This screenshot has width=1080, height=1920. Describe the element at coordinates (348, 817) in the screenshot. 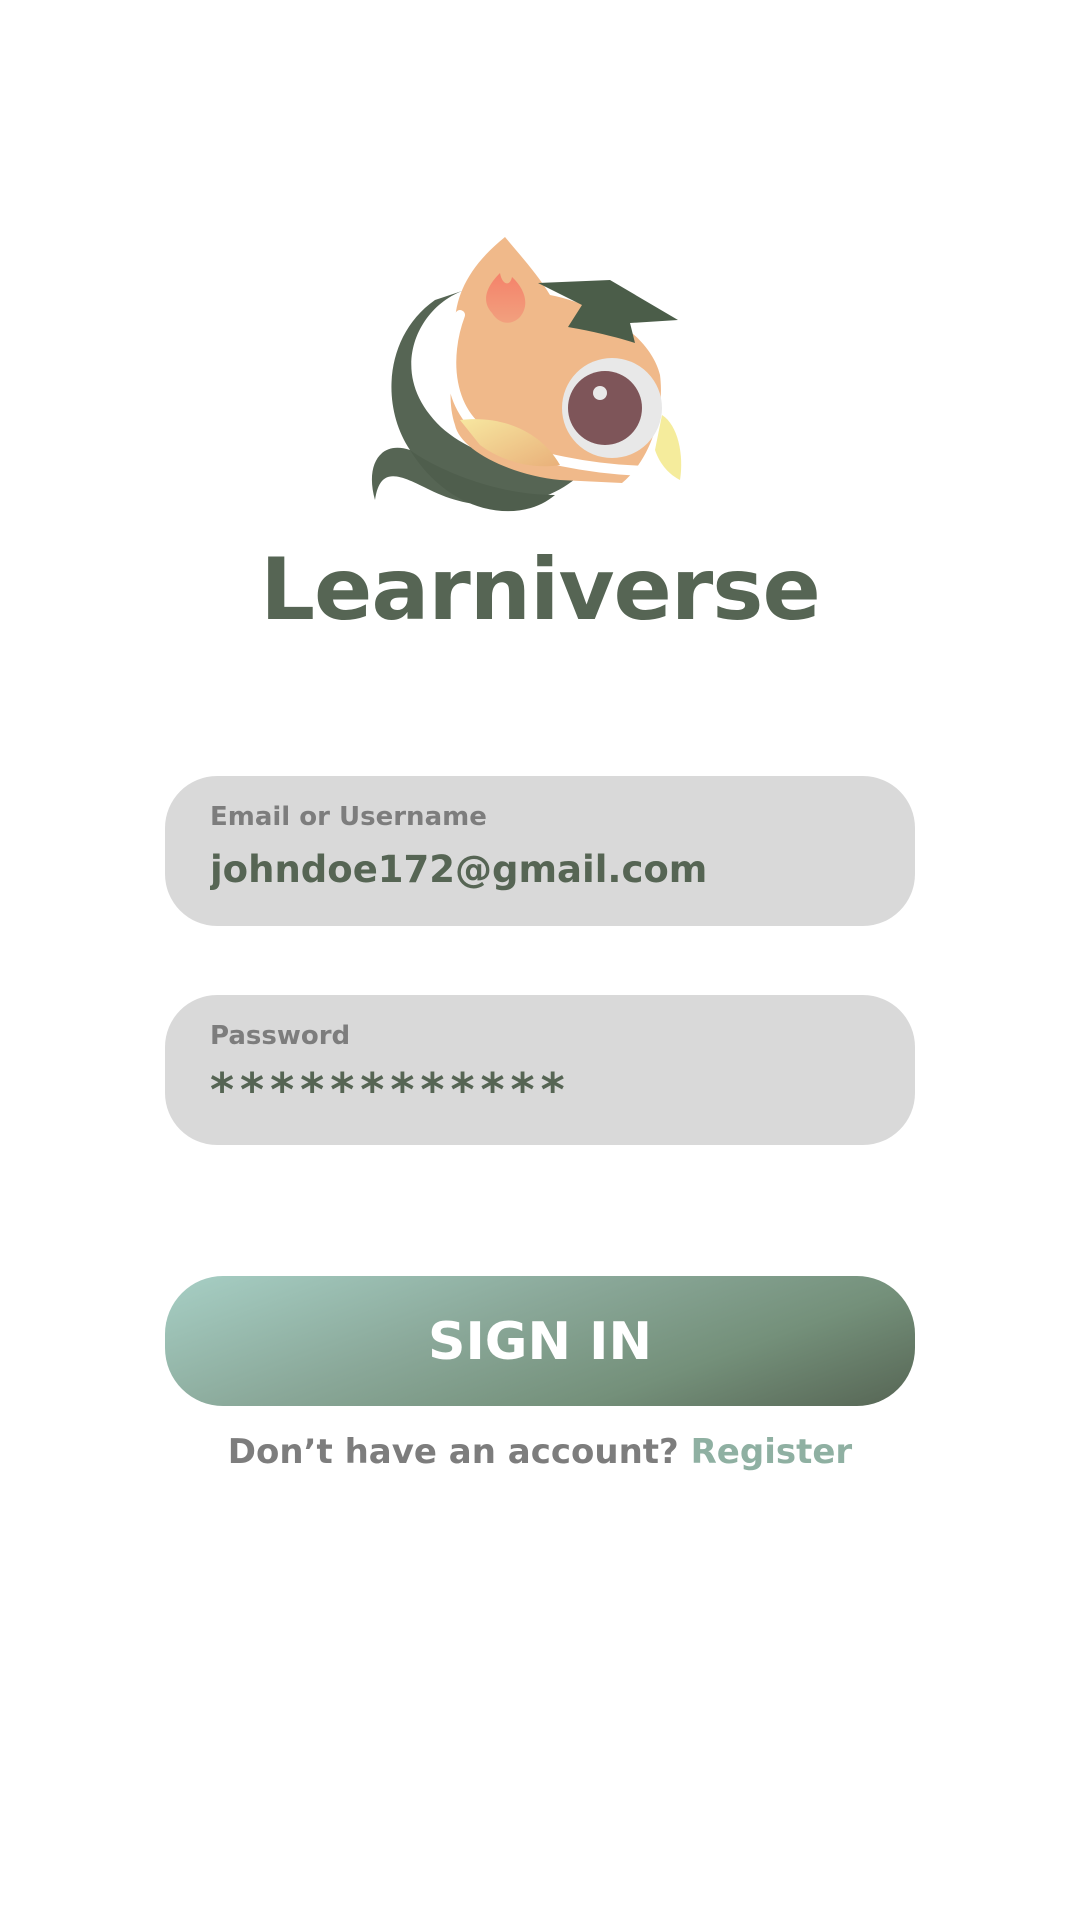

I see `email-label: Email or Username` at that location.